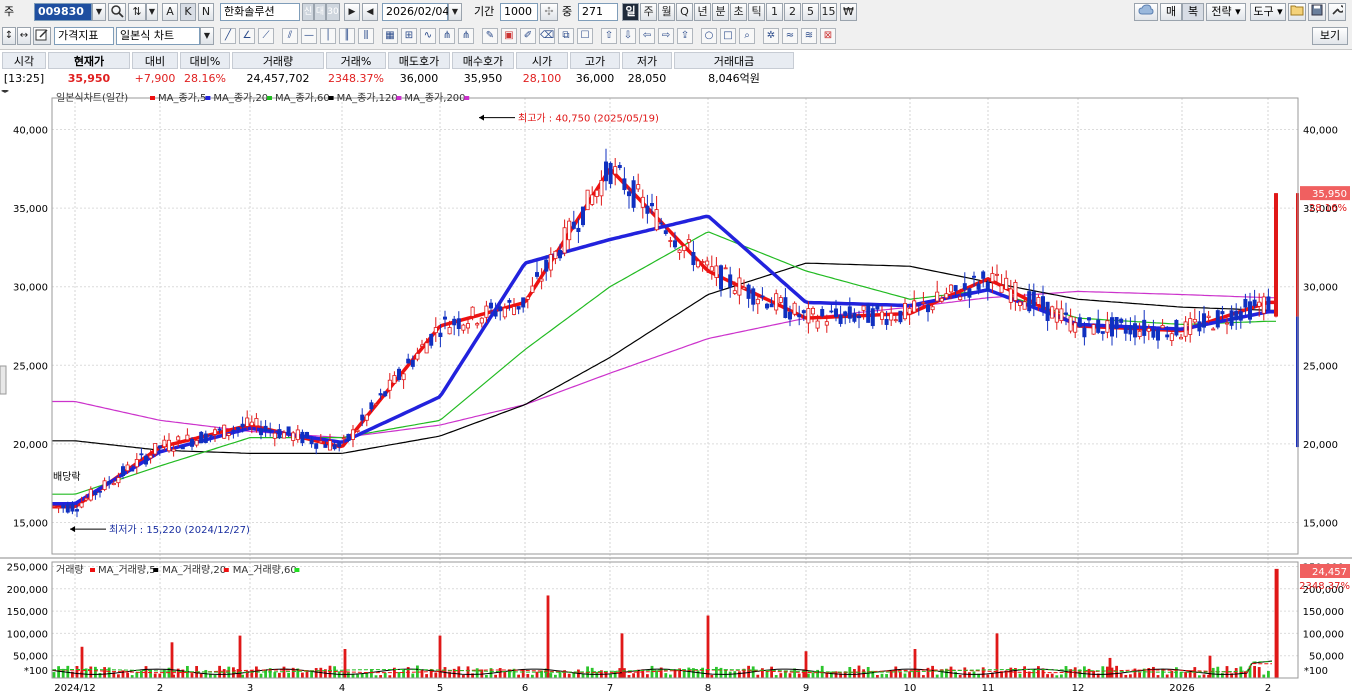 This screenshot has height=695, width=1352. I want to click on time-zones-icon: ⫼, so click(366, 36).